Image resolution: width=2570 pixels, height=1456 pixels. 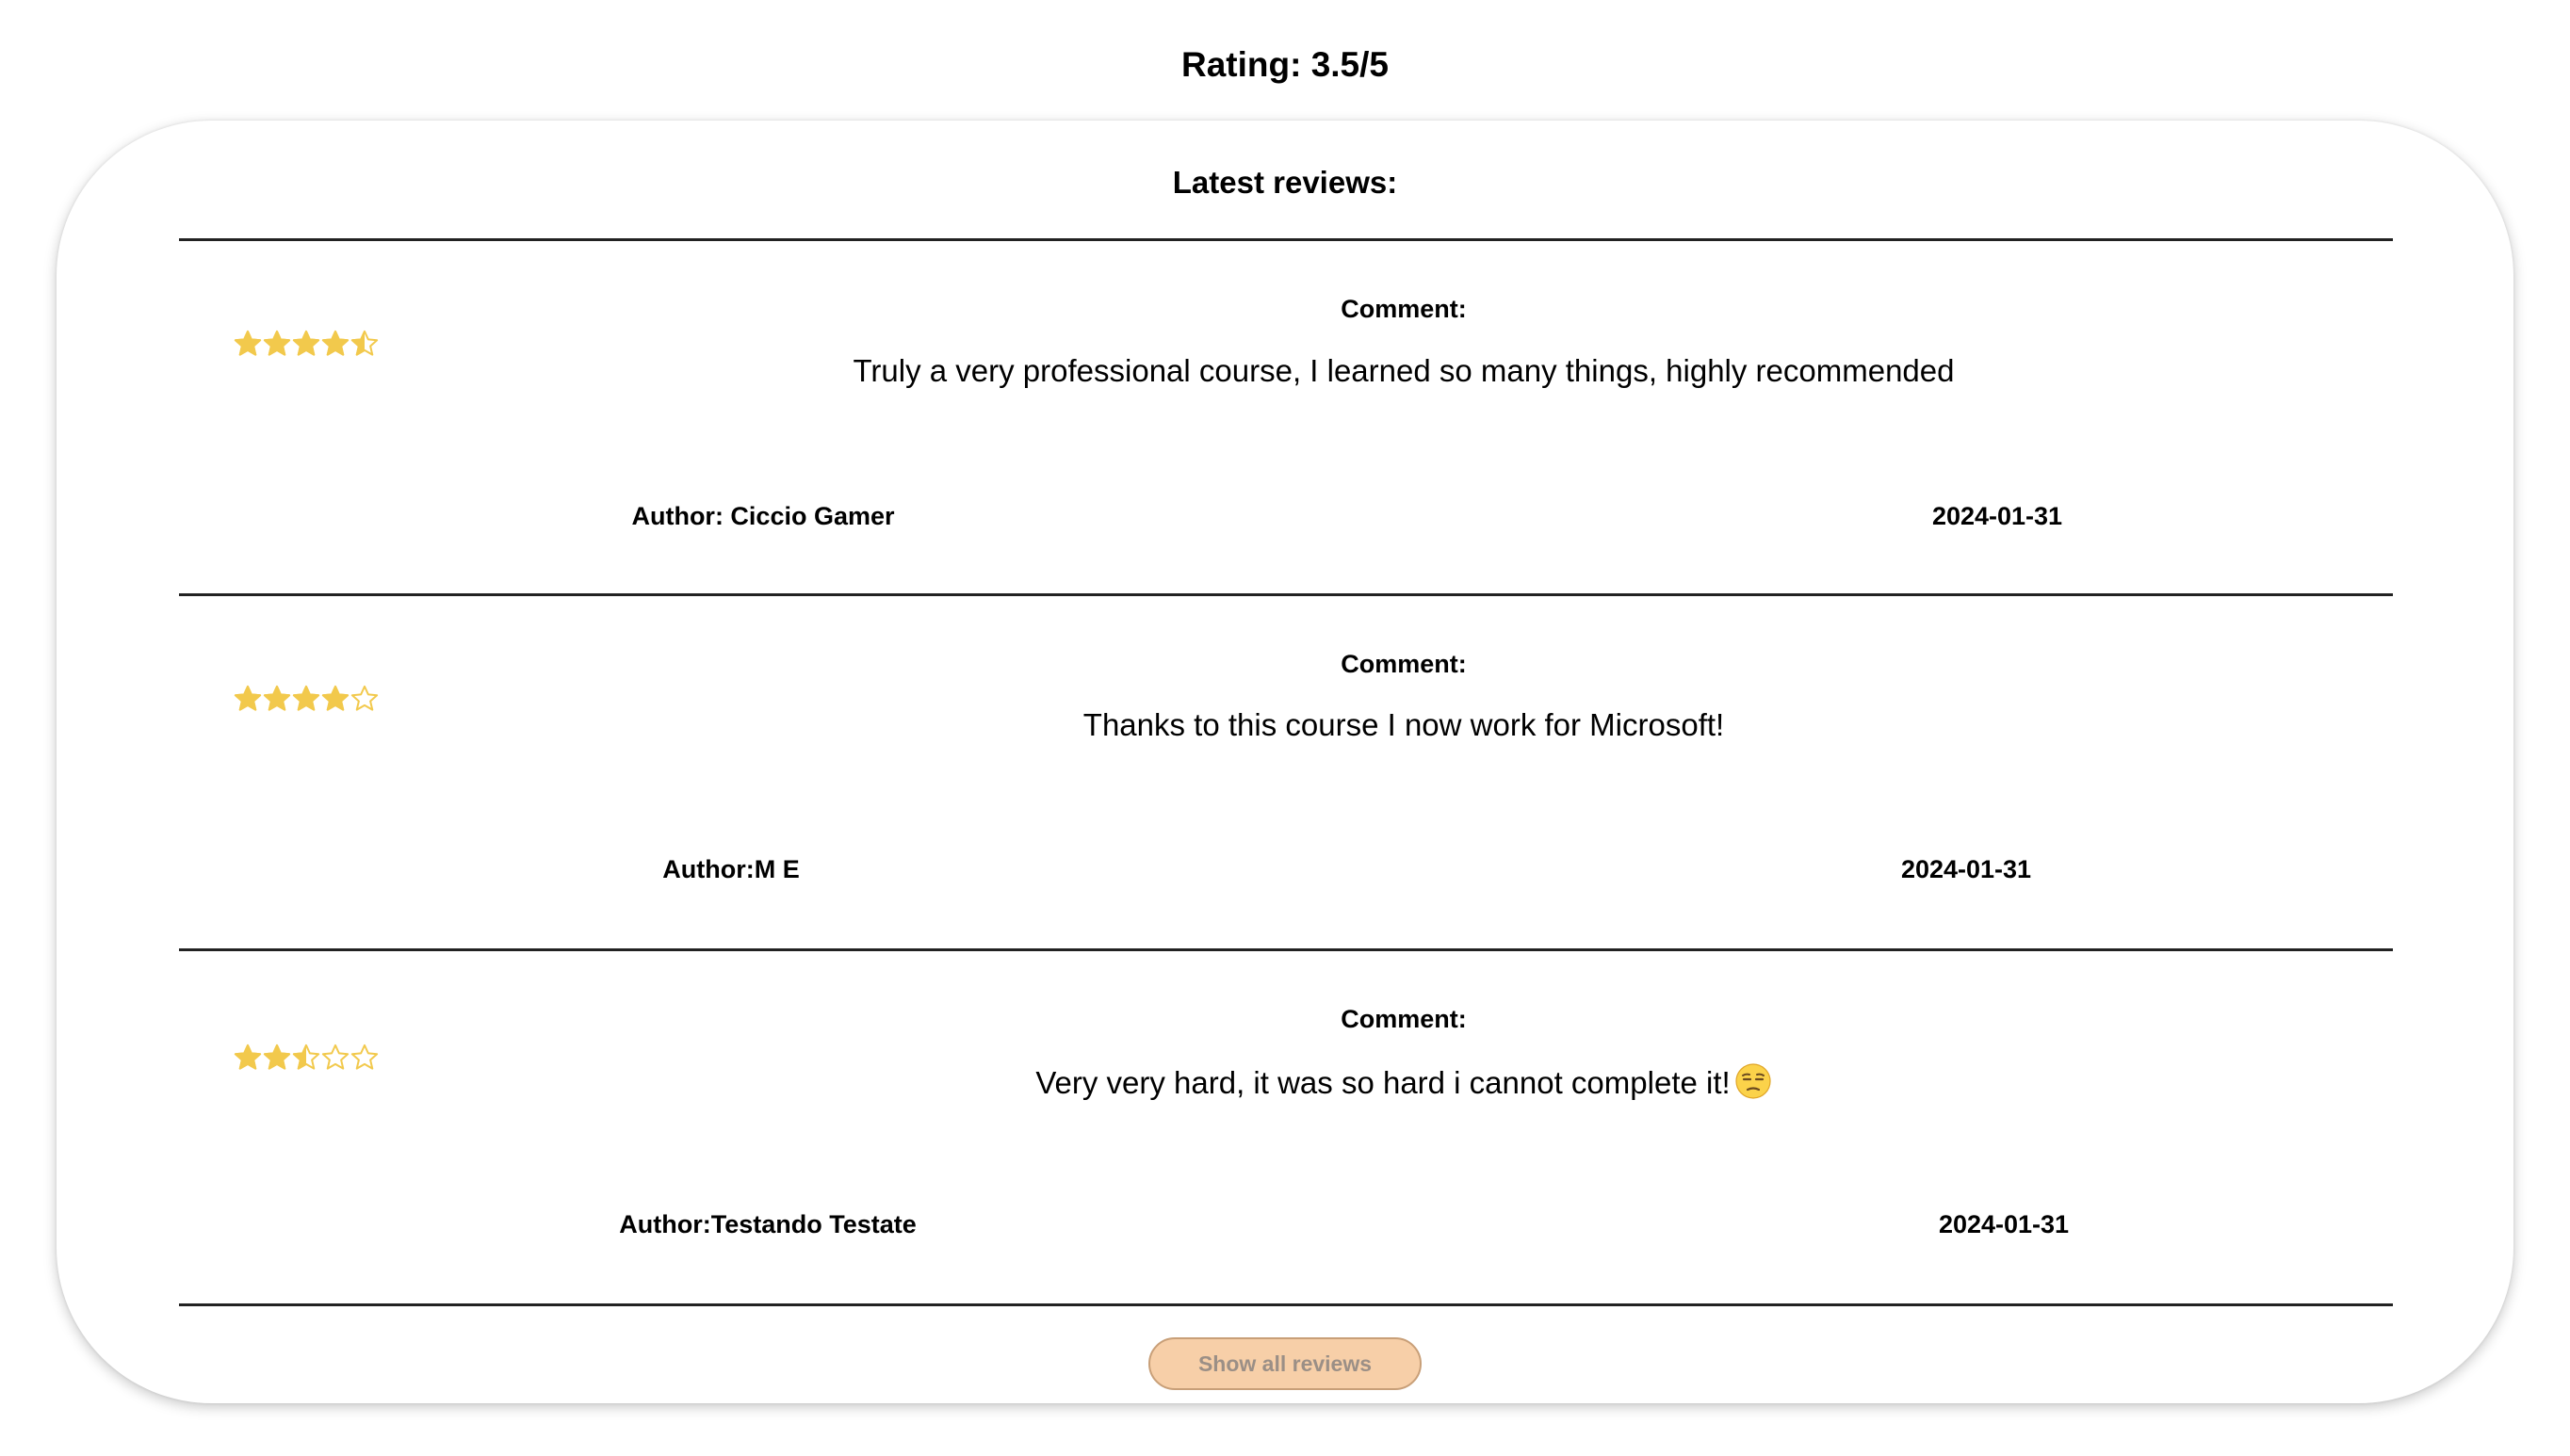 What do you see at coordinates (763, 516) in the screenshot?
I see `review-author: Author: Ciccio Gamer` at bounding box center [763, 516].